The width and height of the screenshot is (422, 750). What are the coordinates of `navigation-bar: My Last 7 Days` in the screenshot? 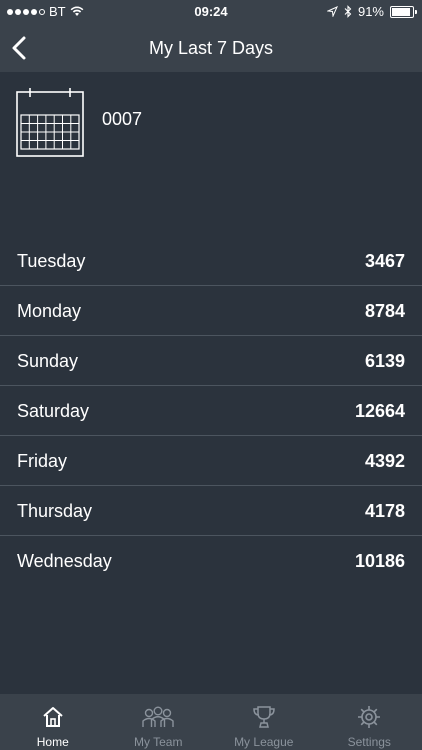 It's located at (211, 48).